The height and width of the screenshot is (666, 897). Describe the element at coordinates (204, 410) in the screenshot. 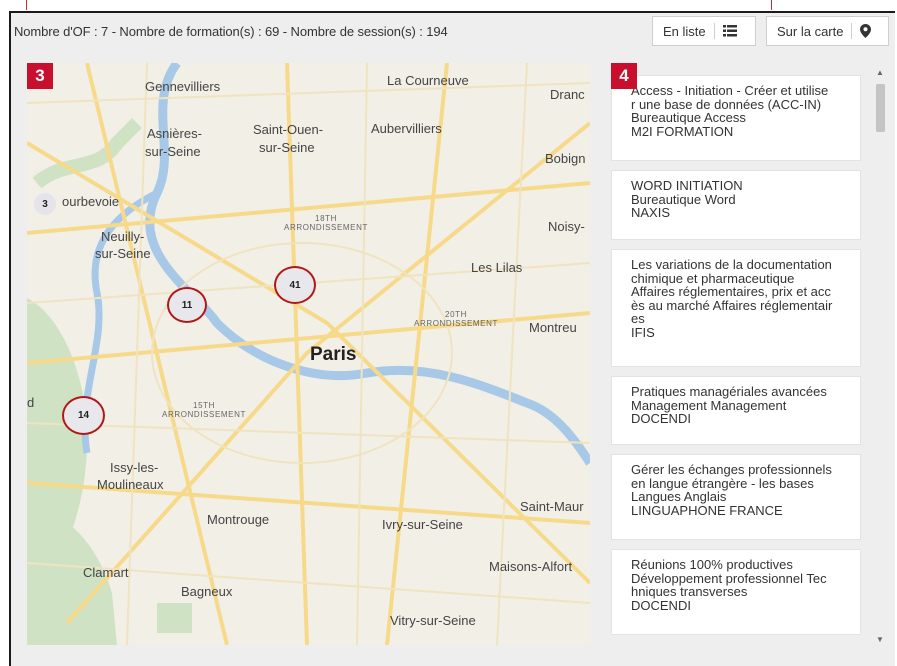

I see `district-label: 15TH ARRONDISSEMENT` at that location.